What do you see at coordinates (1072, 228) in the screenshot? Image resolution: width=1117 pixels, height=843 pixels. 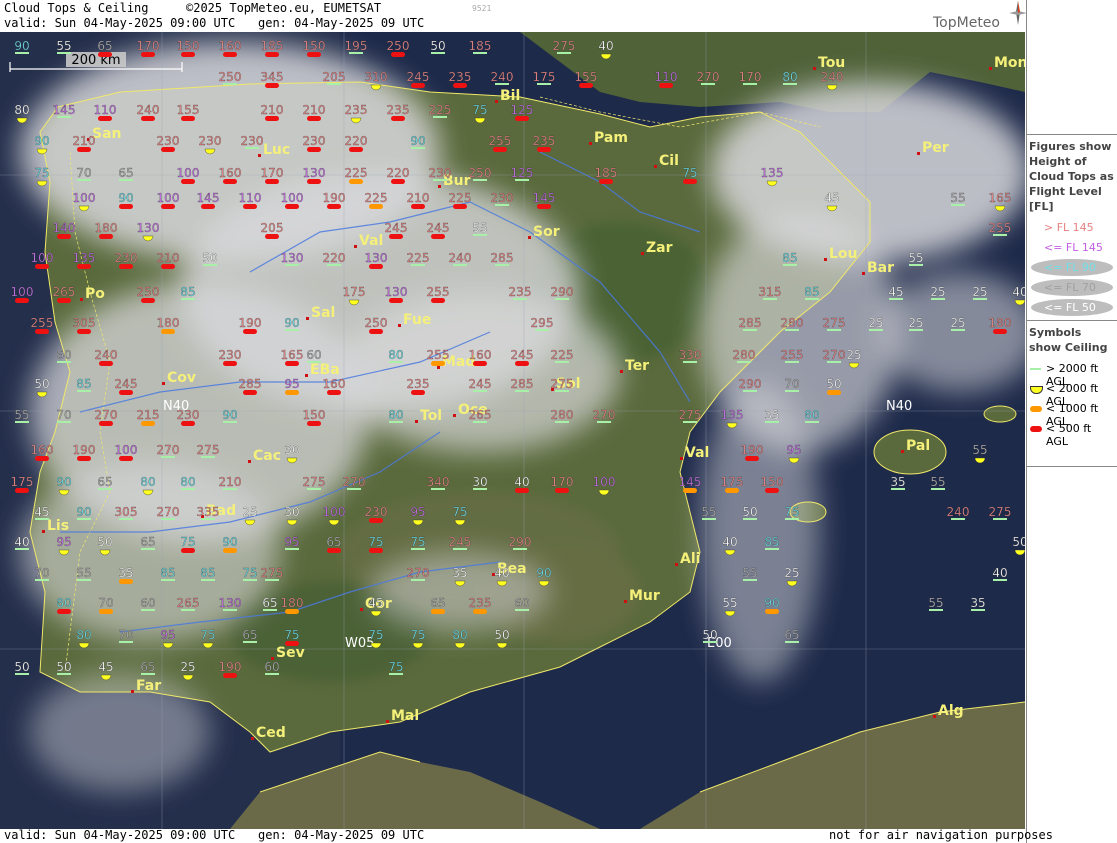 I see `figures-legend-item: > FL 145` at bounding box center [1072, 228].